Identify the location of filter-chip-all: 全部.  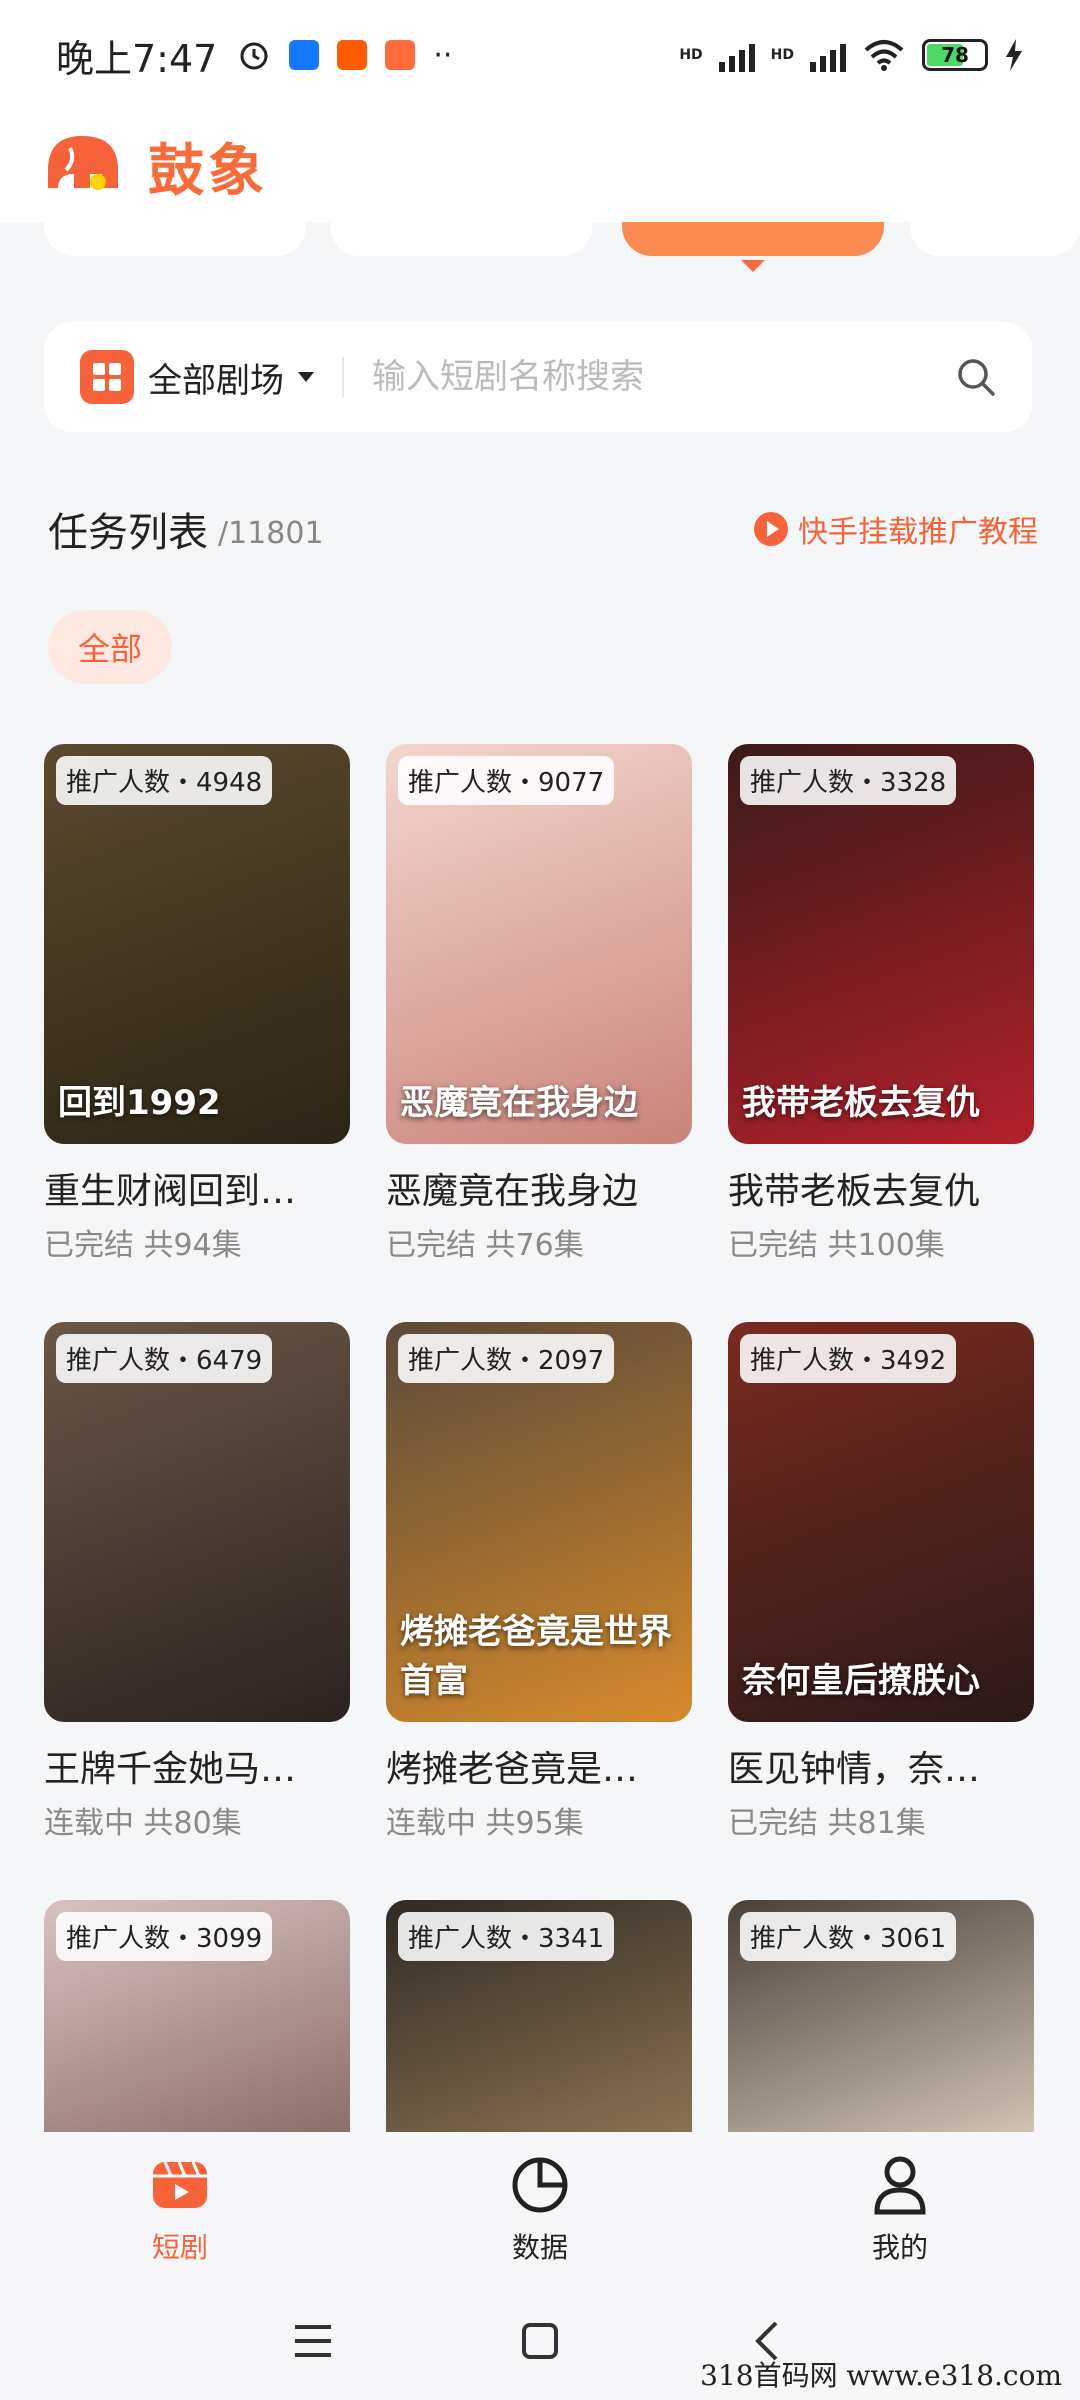
(110, 647).